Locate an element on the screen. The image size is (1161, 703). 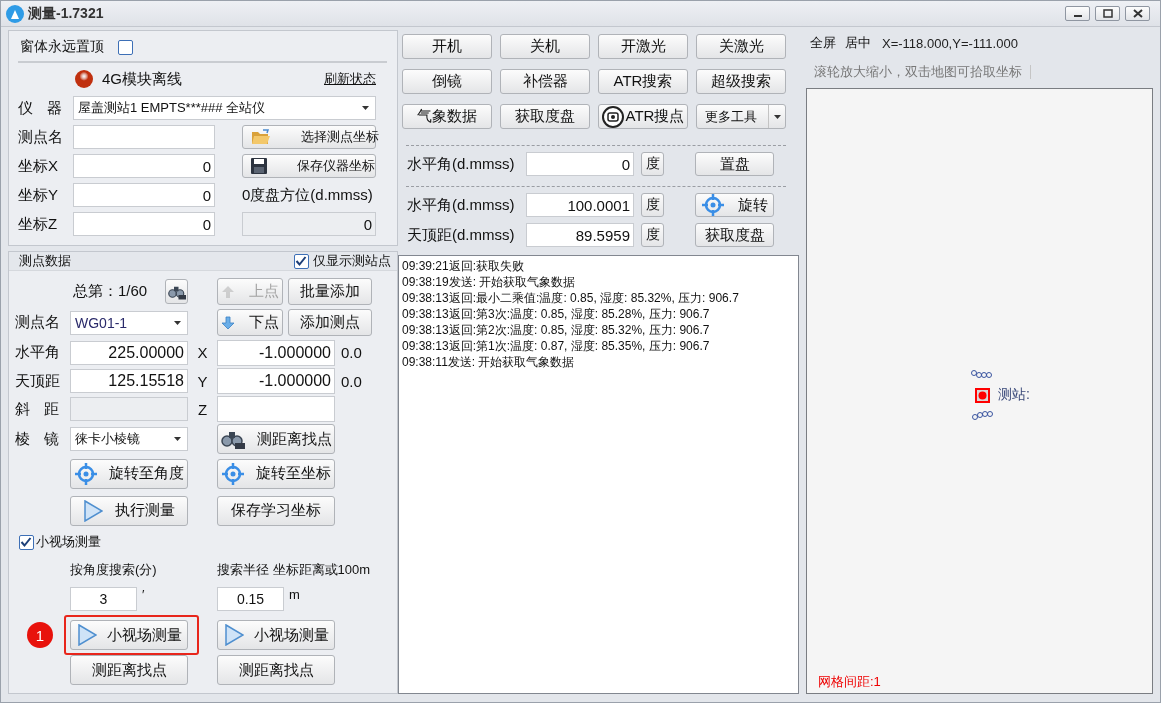
search-label: 搜索半径 坐标距离或100m is located at coordinates (294, 570).